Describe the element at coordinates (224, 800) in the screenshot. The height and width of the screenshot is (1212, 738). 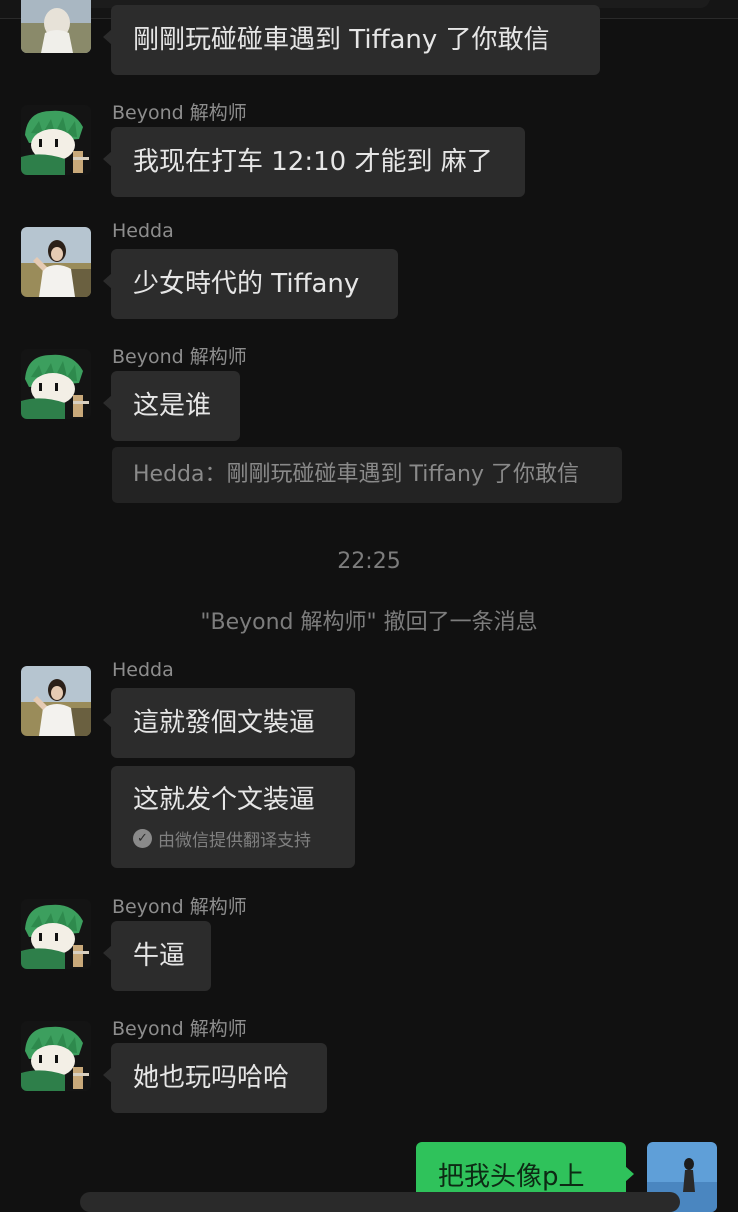
I see `translated-text: 这就发个文装逼` at that location.